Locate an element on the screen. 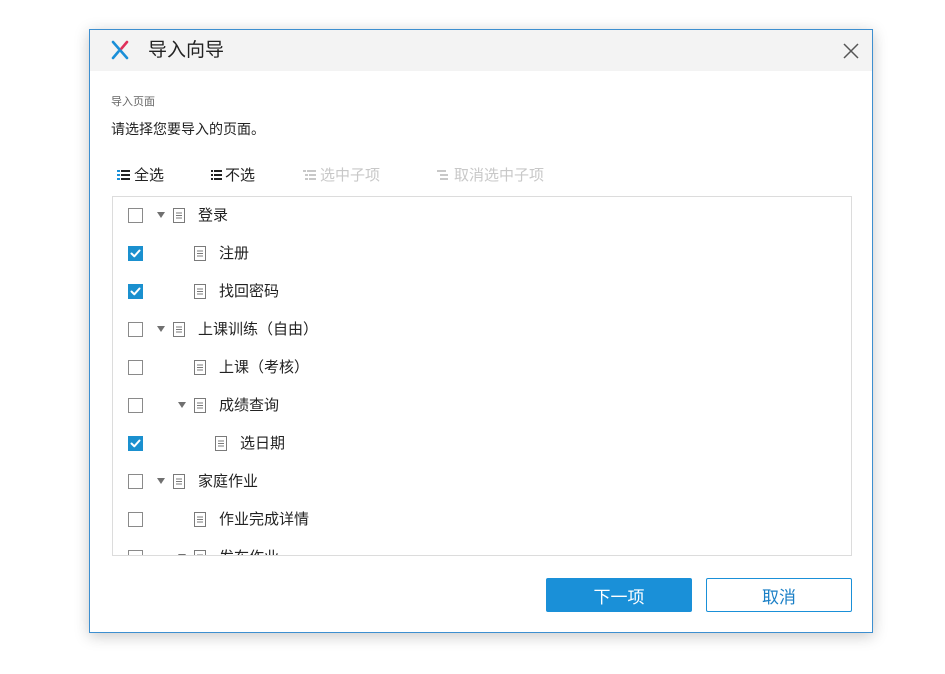  close-icon is located at coordinates (851, 51).